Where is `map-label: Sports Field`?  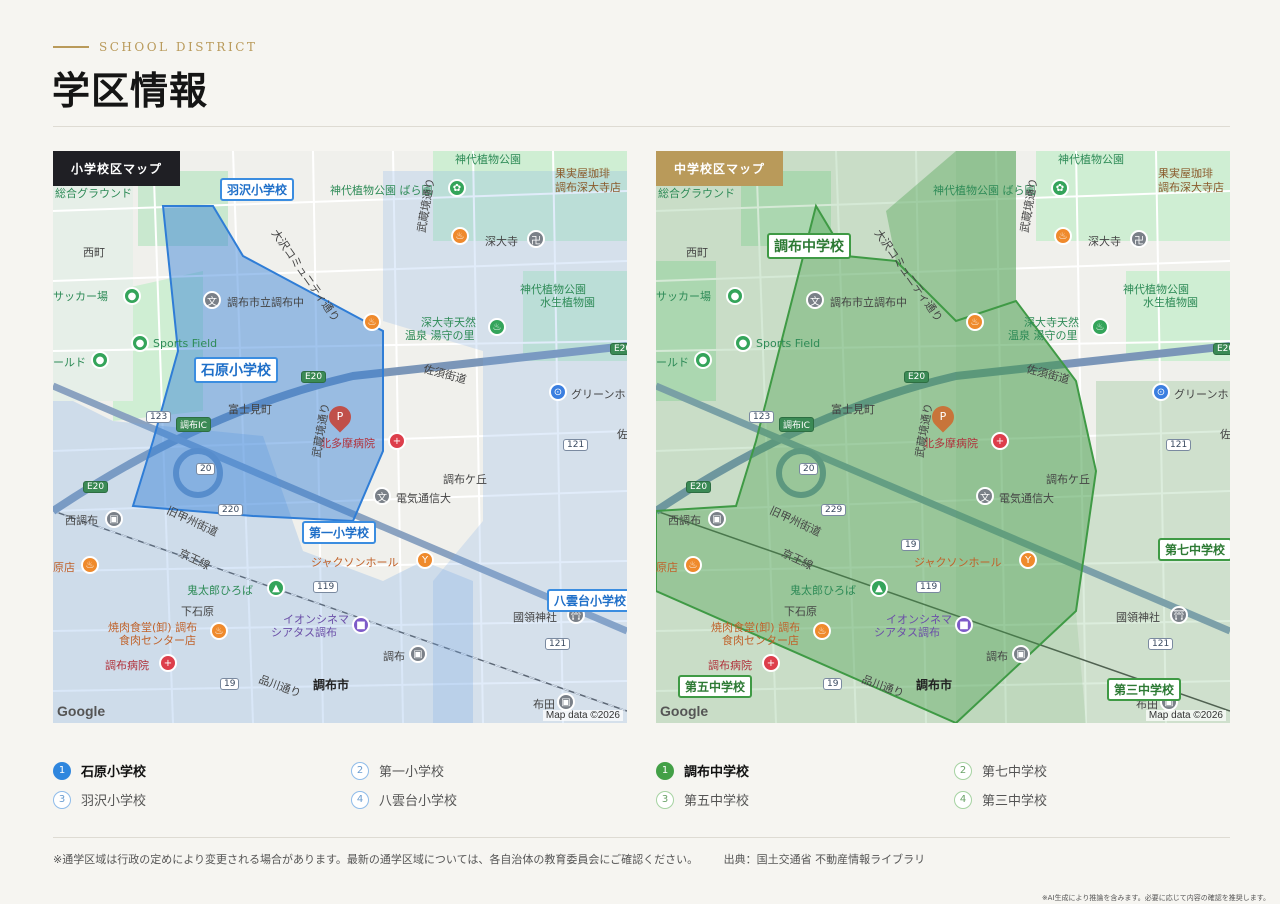
map-label: Sports Field is located at coordinates (185, 343).